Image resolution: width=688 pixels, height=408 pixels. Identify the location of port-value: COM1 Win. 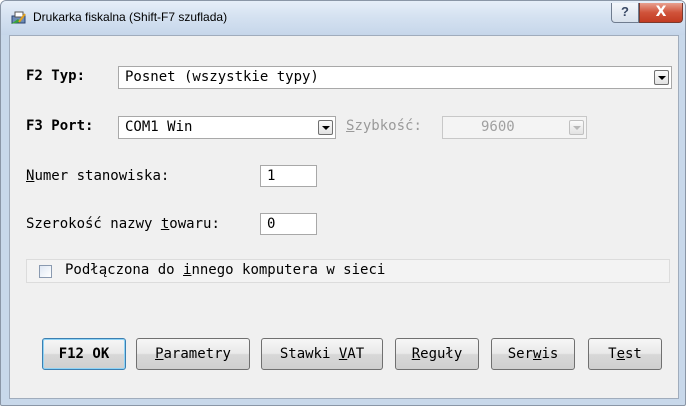
(159, 127).